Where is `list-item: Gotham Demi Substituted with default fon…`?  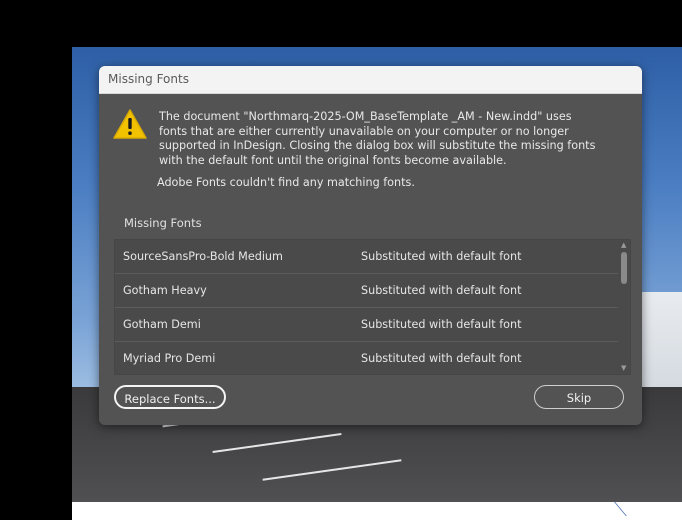 list-item: Gotham Demi Substituted with default fon… is located at coordinates (372, 325).